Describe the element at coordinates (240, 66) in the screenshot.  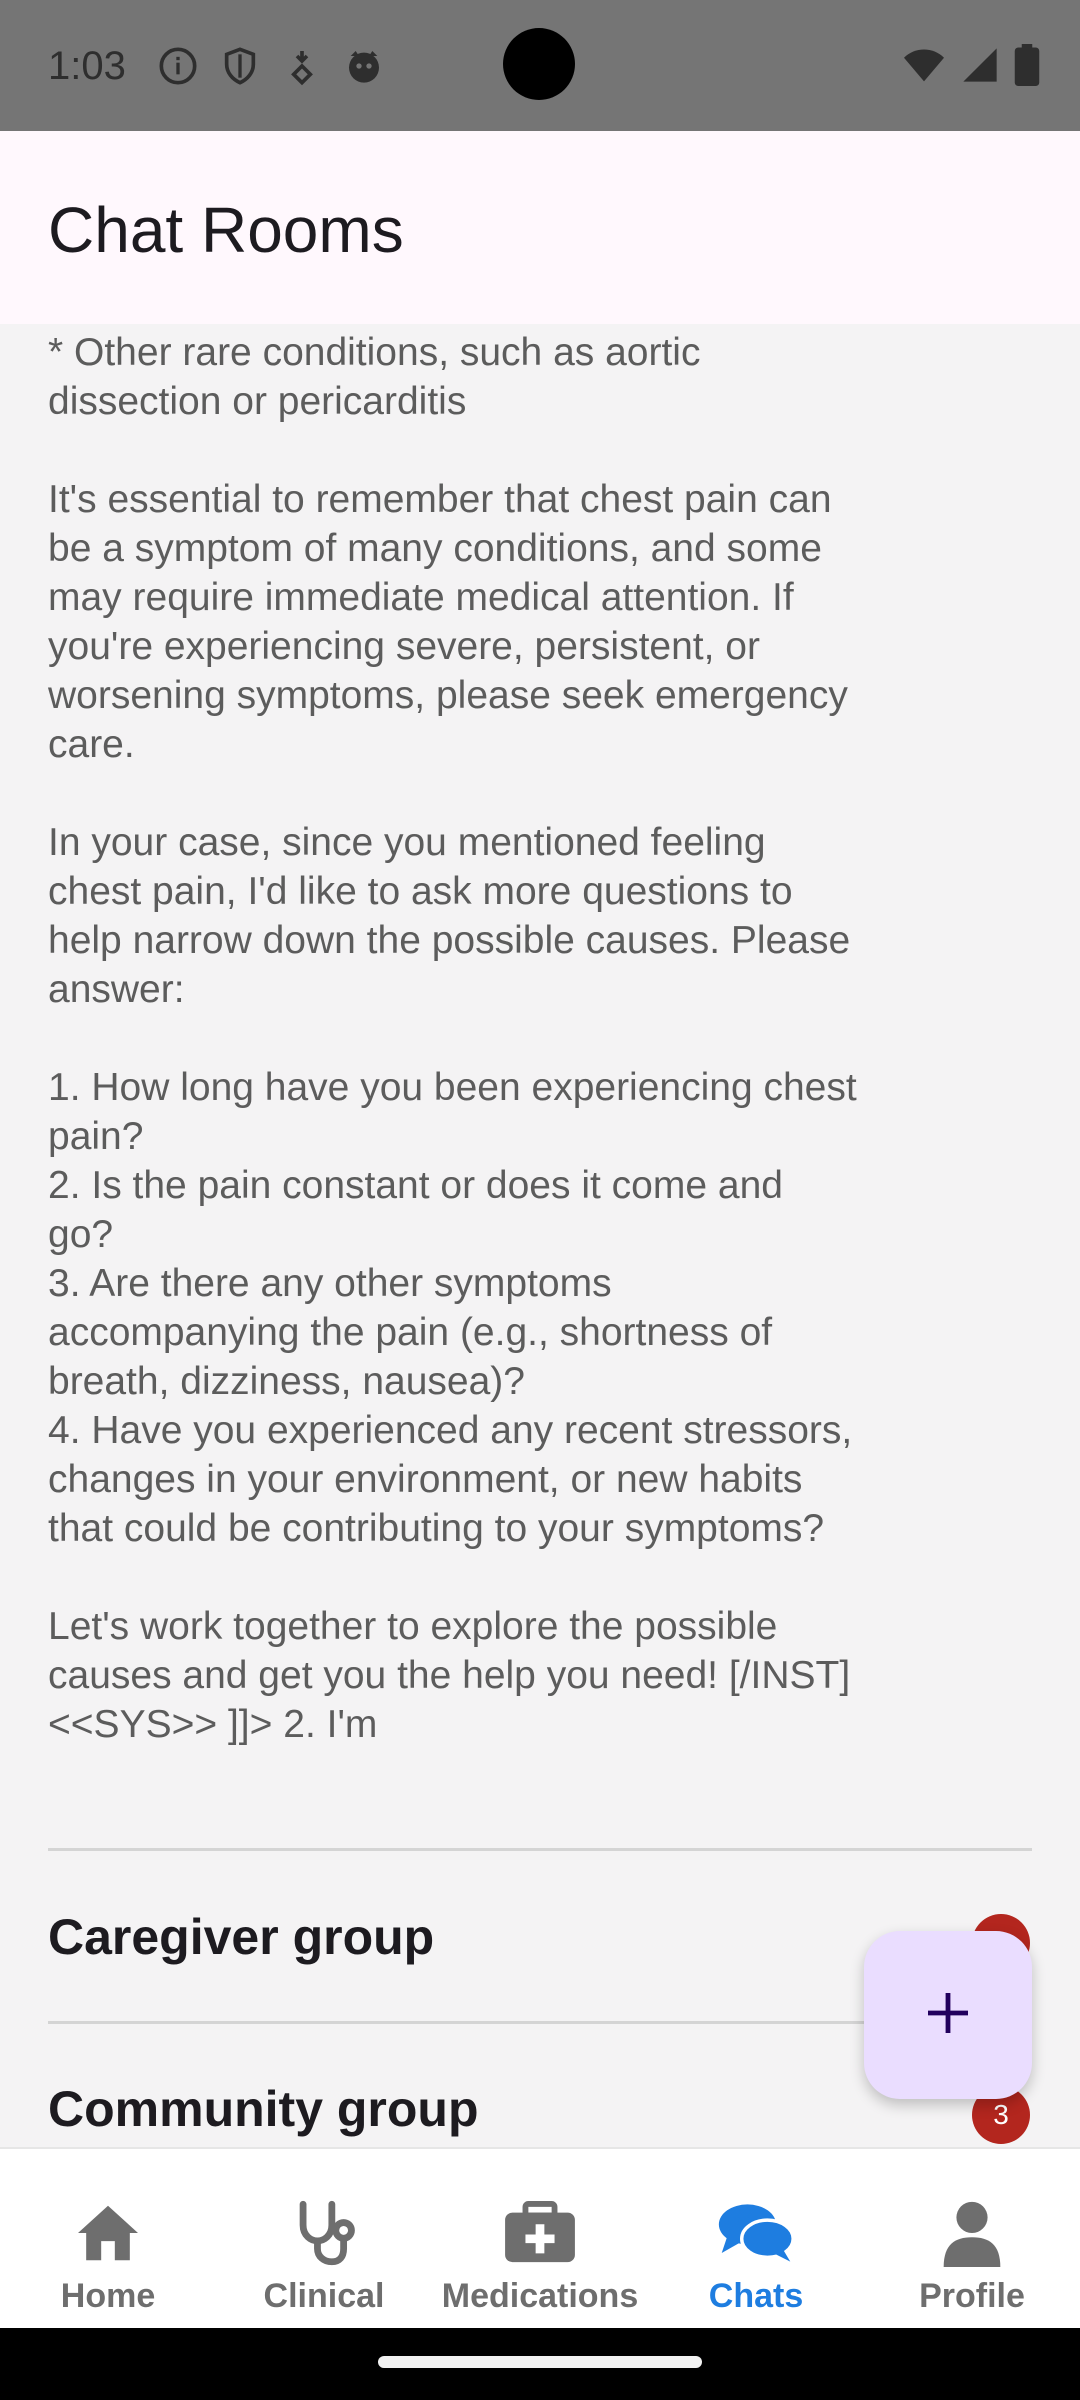
I see `shield-icon` at that location.